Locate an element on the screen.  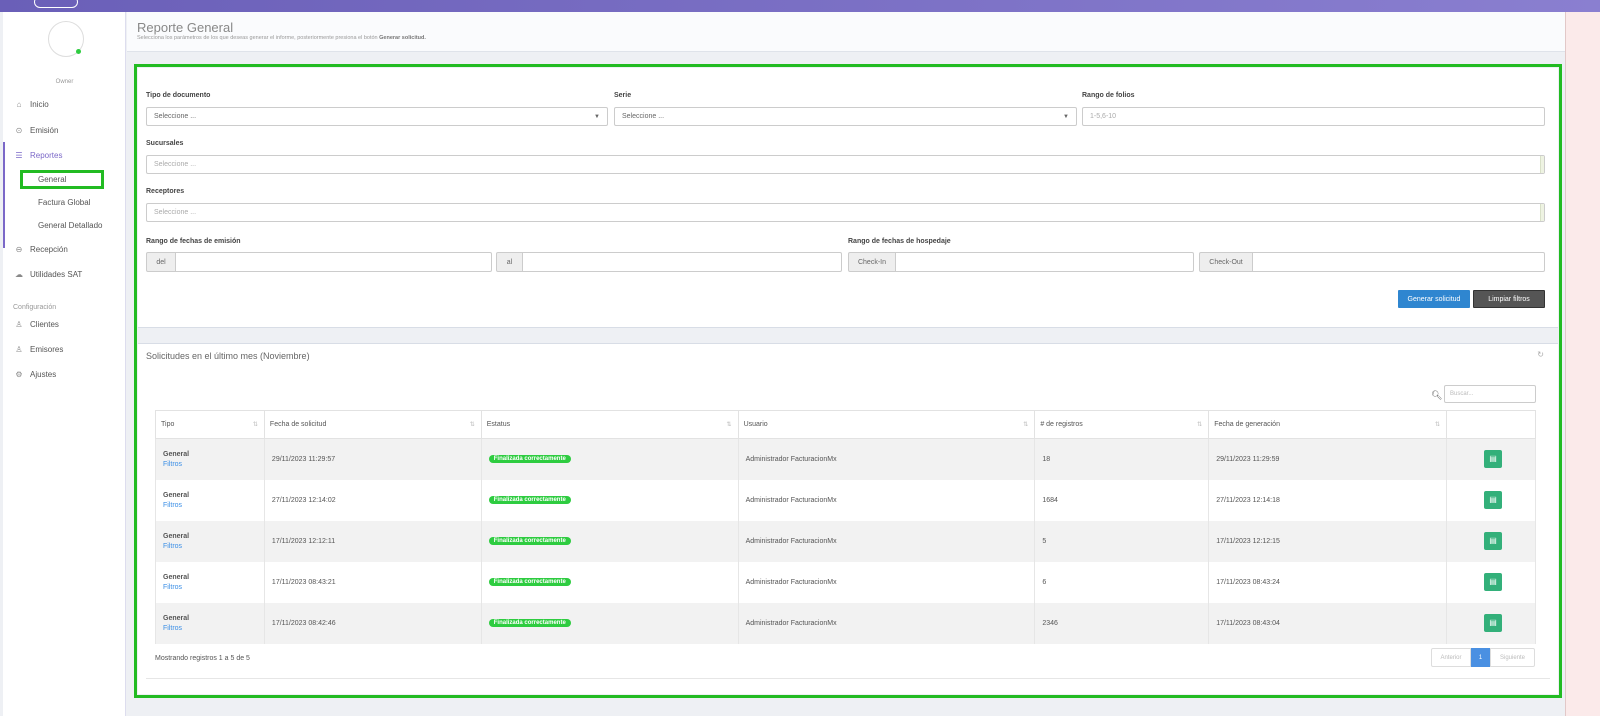
sidebar-item-ajustes: ⚙ Ajustes is located at coordinates (64, 374).